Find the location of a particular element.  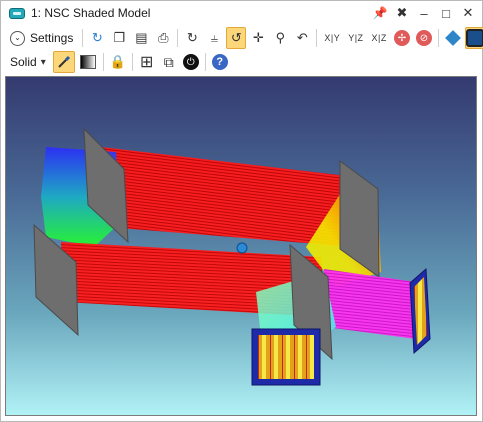

cube-icon is located at coordinates (453, 38).